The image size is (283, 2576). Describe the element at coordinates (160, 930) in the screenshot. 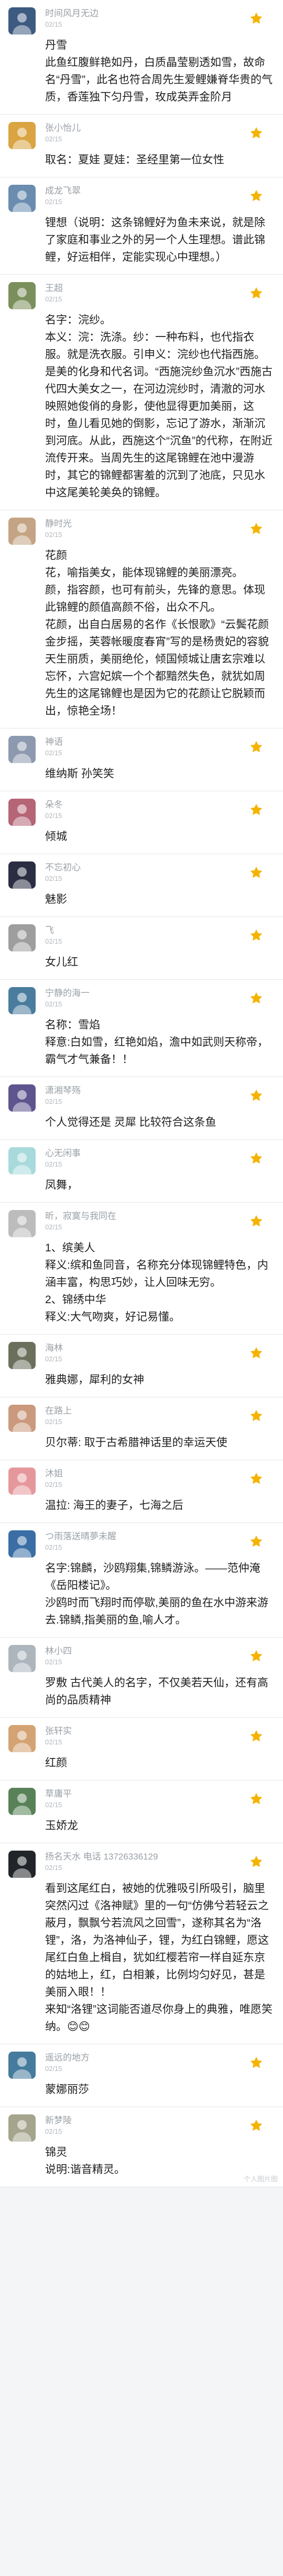

I see `username: 飞` at that location.